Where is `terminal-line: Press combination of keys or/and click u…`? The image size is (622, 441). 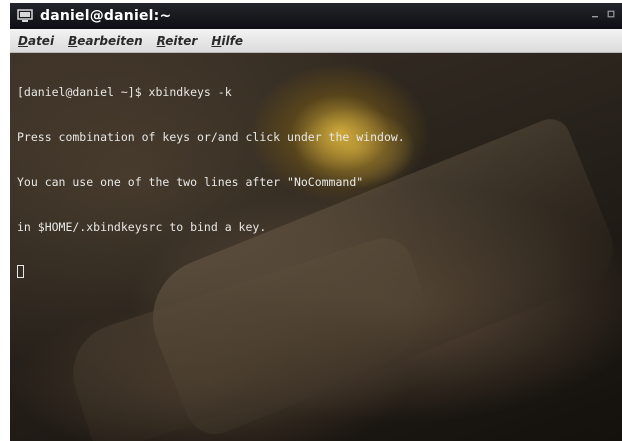 terminal-line: Press combination of keys or/and click u… is located at coordinates (211, 137).